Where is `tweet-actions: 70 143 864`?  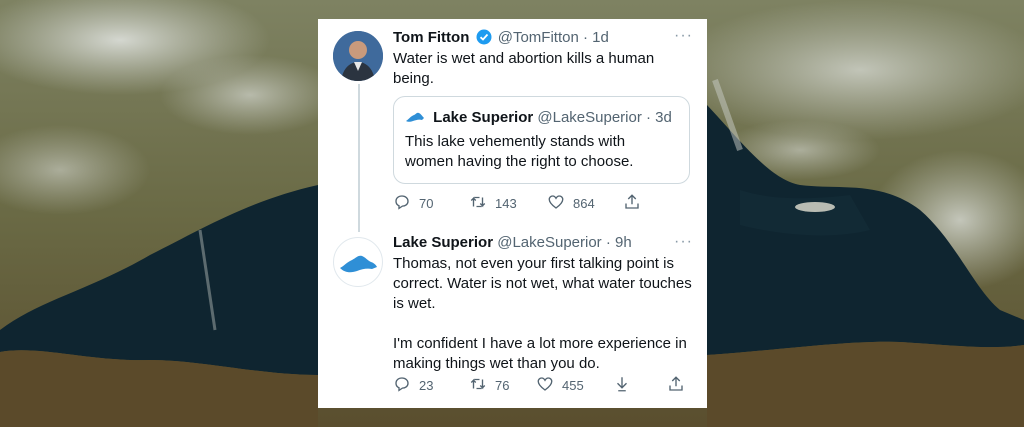 tweet-actions: 70 143 864 is located at coordinates (543, 203).